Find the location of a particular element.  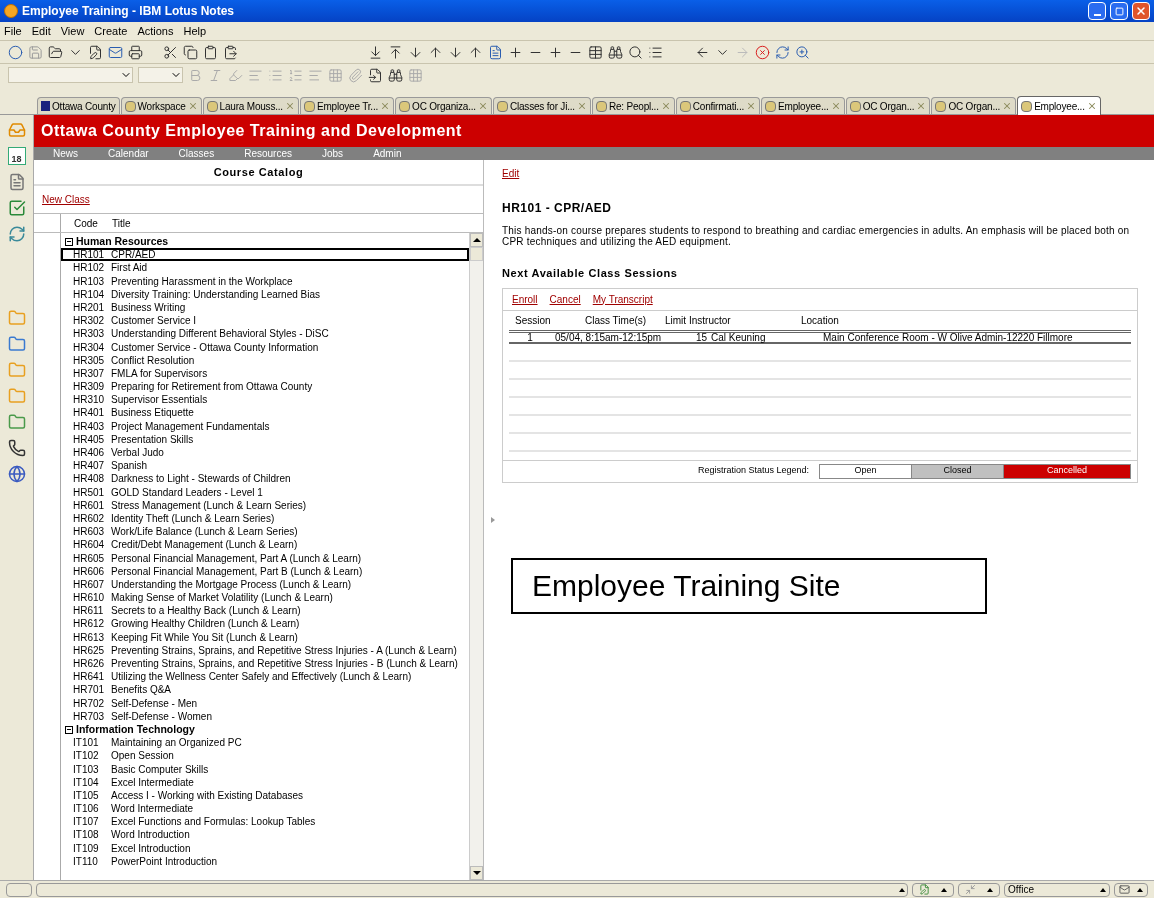

folder-icon is located at coordinates (55, 52).